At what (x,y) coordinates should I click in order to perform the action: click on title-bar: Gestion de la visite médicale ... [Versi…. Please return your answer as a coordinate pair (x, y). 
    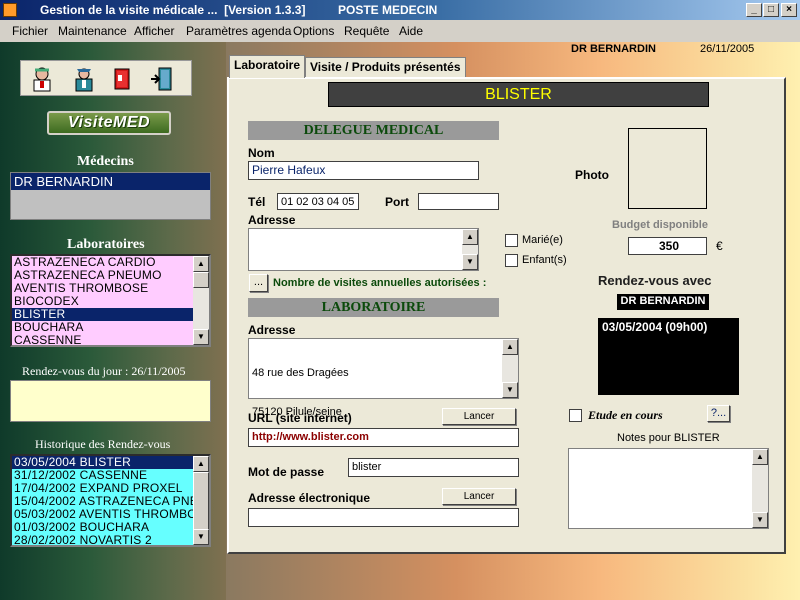
    Looking at the image, I should click on (400, 10).